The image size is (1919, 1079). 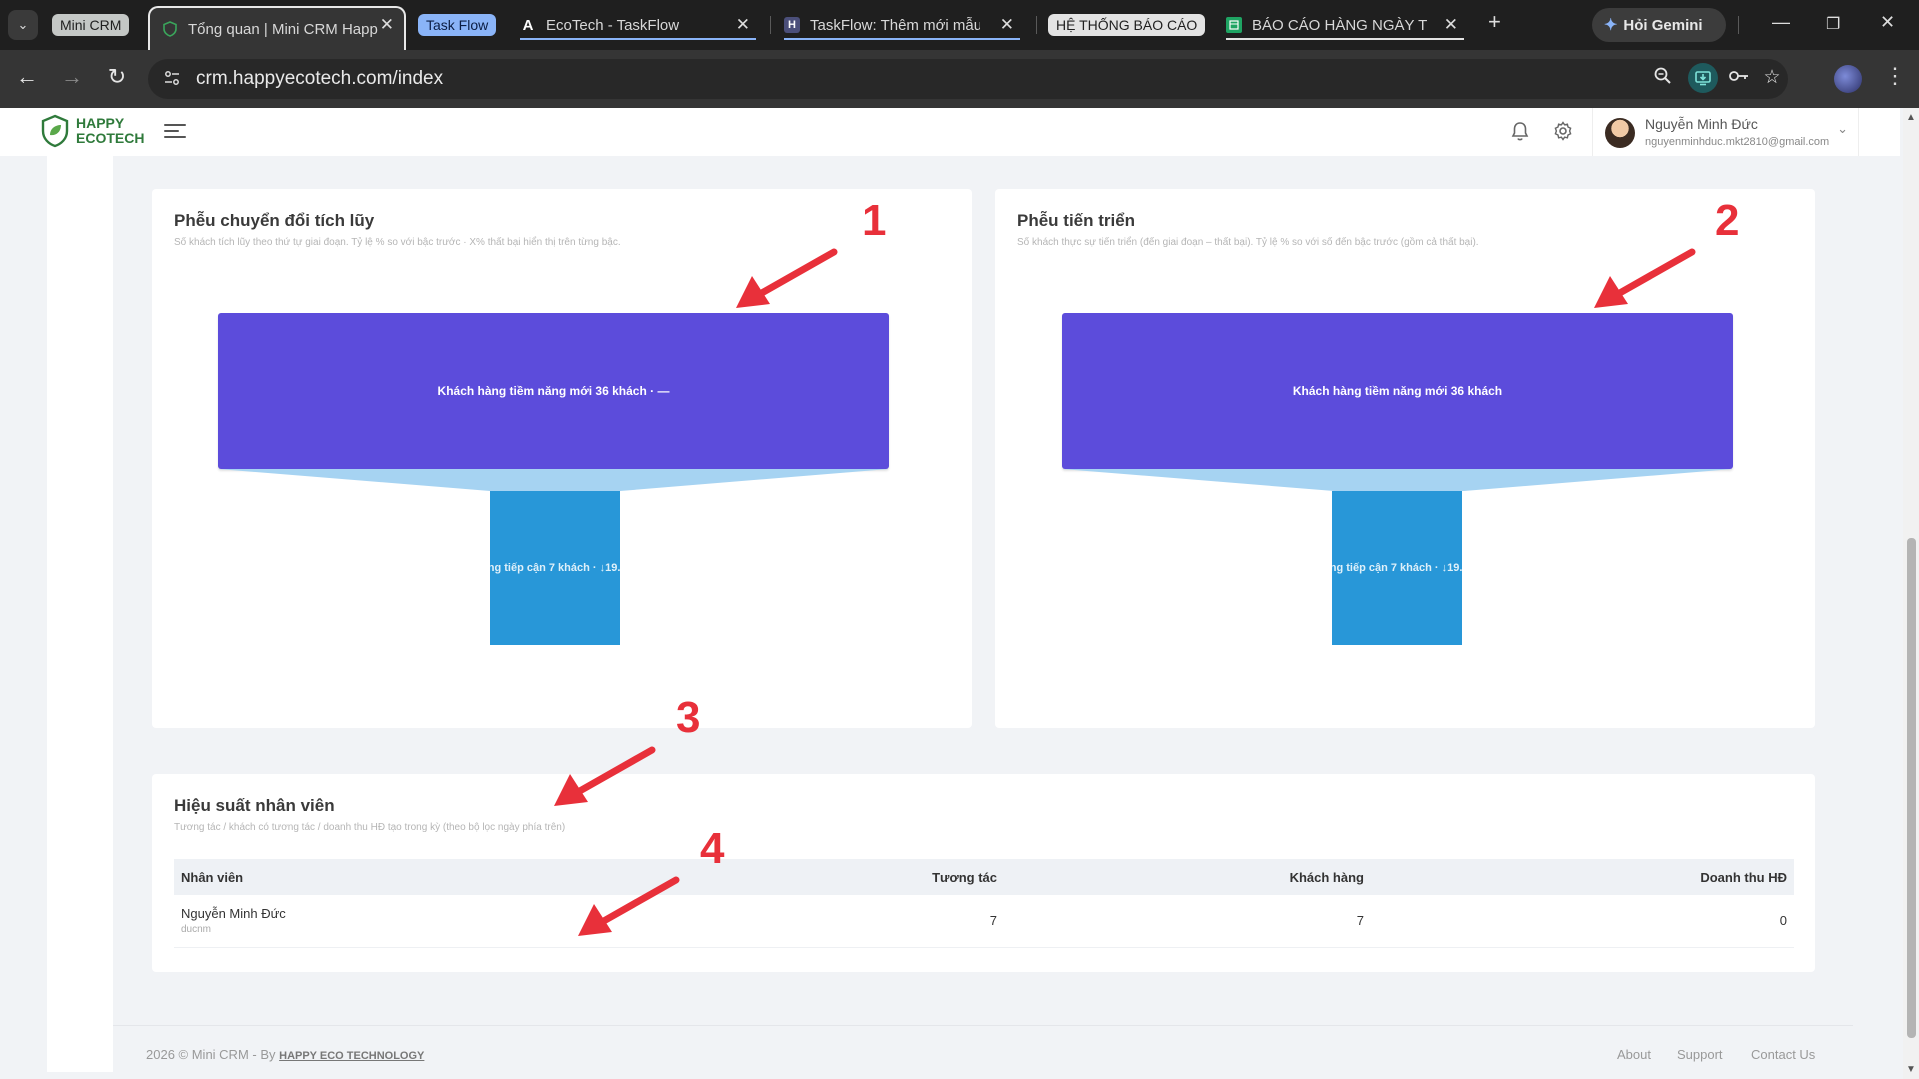 I want to click on funnel-stage-1: Khách hàng tiềm năng mới 36 khách, so click(x=1397, y=391).